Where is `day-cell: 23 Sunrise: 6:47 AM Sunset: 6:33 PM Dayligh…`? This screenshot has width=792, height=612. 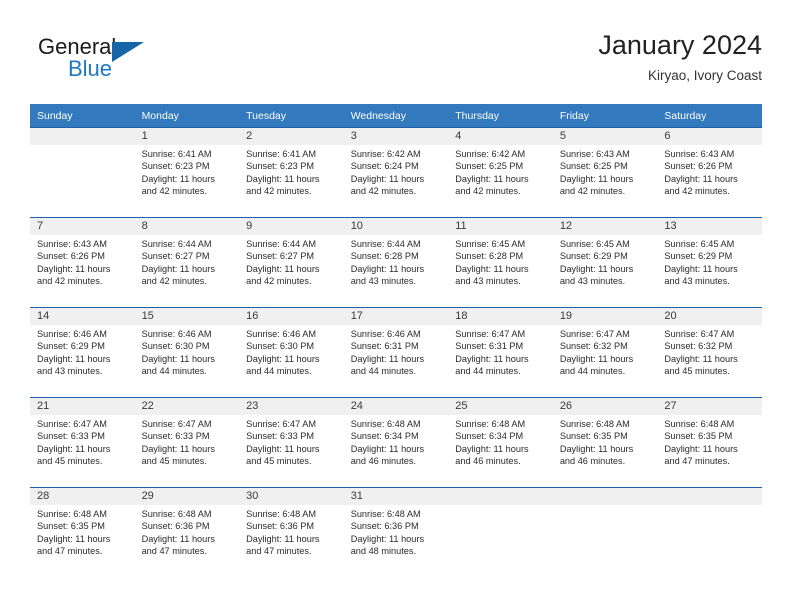
day-cell: 23 Sunrise: 6:47 AM Sunset: 6:33 PM Dayligh… is located at coordinates (291, 442).